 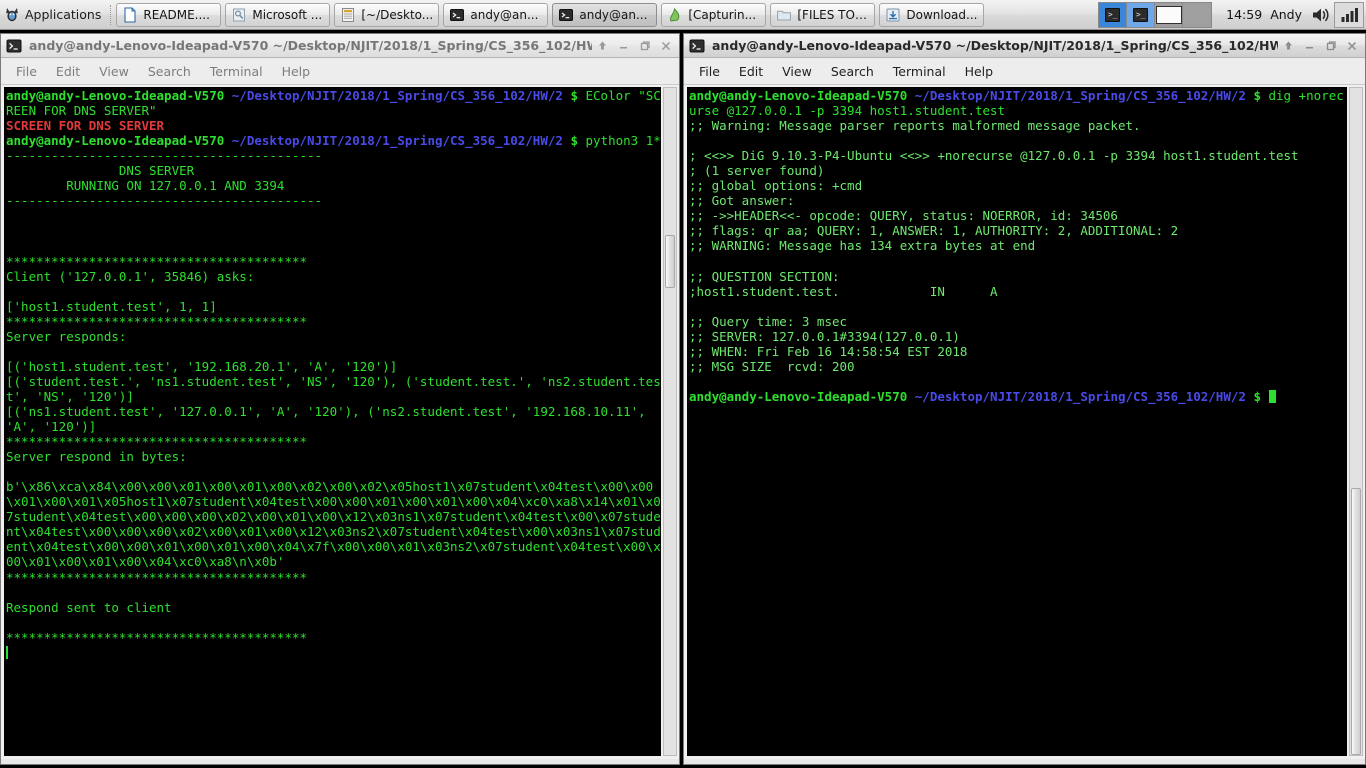 I want to click on document-icon, so click(x=130, y=14).